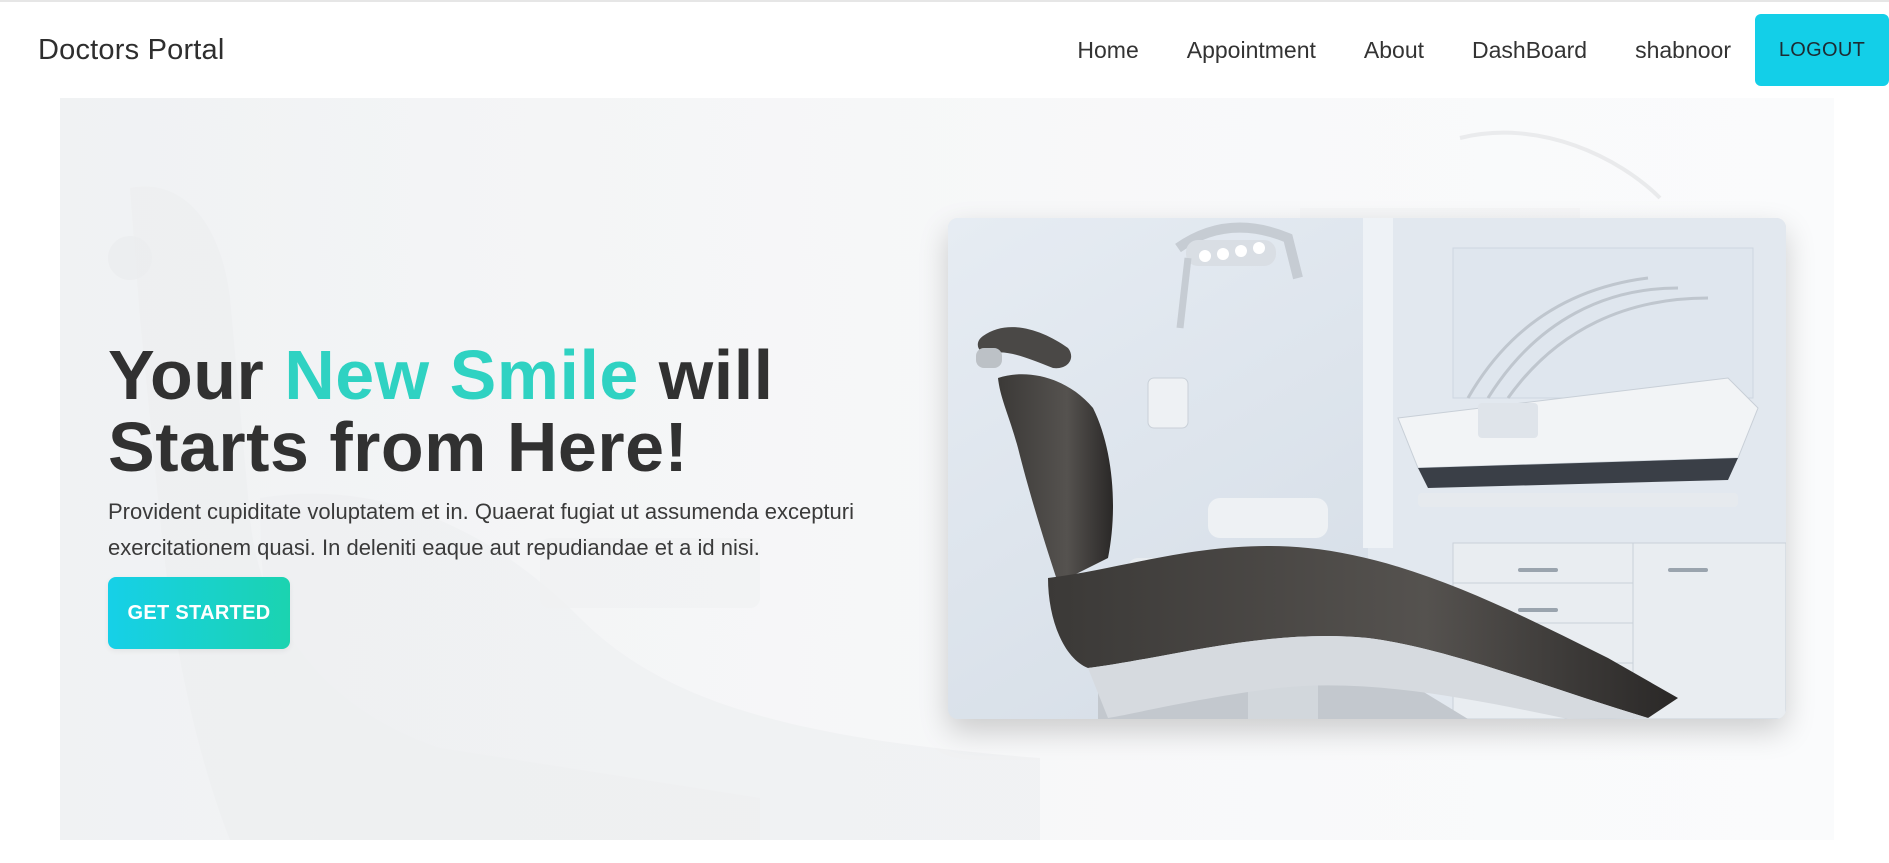  I want to click on headline-part2: will, so click(706, 374).